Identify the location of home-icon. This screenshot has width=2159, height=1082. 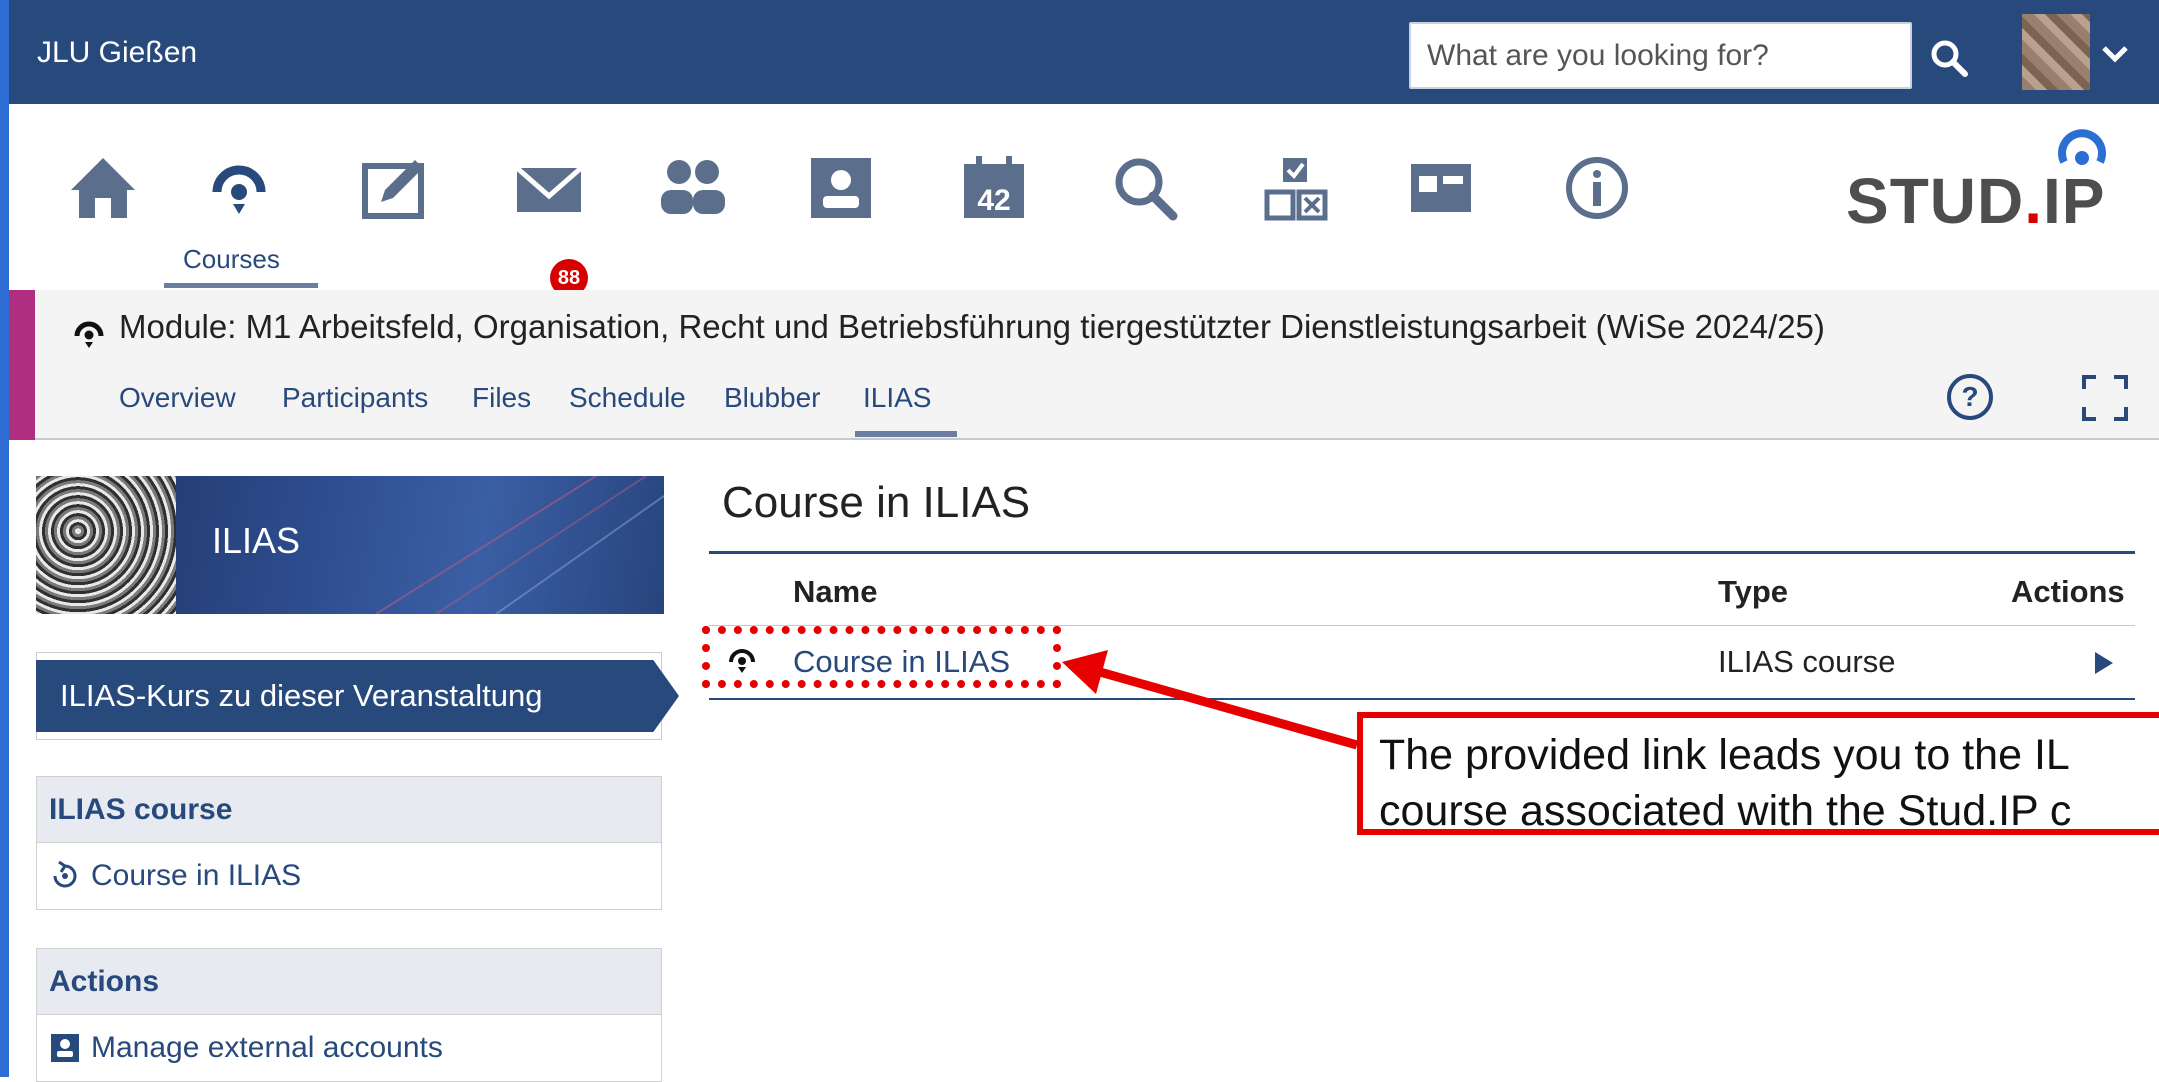
(103, 188).